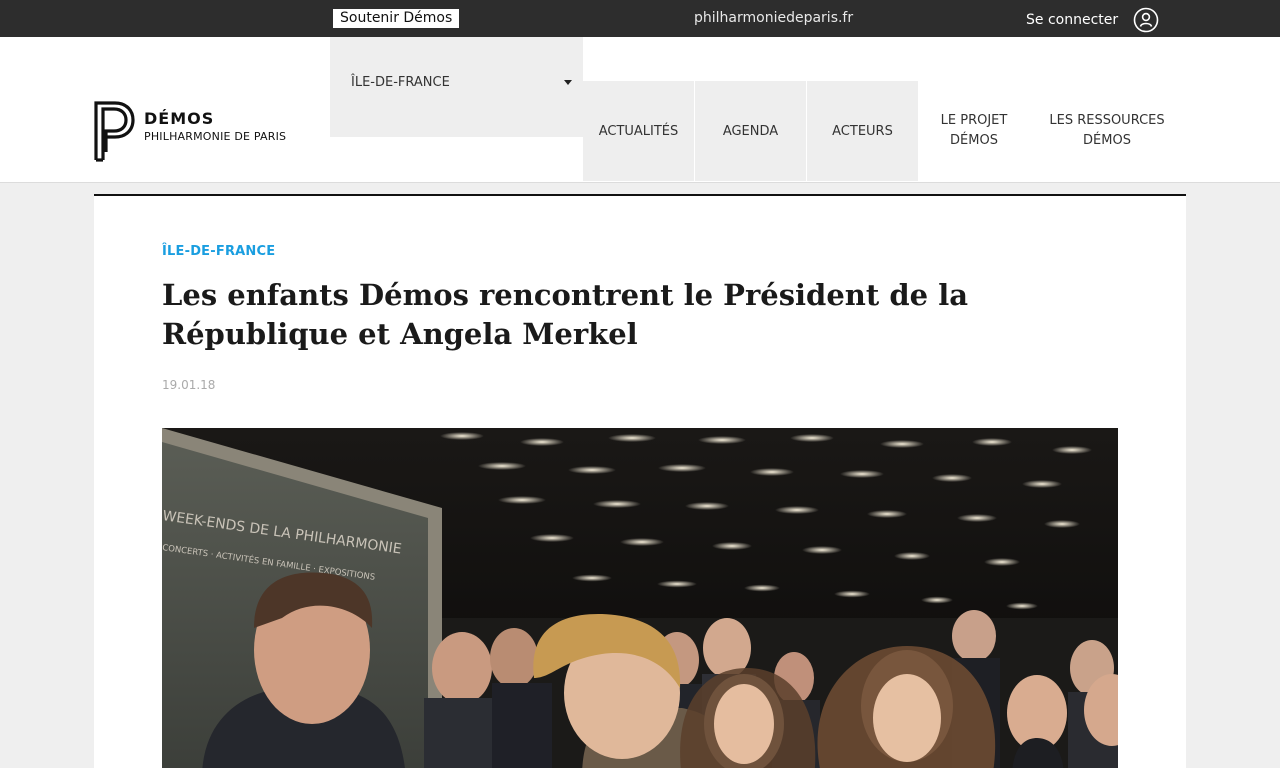 The image size is (1280, 768). I want to click on logo-title: DÉMOS, so click(179, 118).